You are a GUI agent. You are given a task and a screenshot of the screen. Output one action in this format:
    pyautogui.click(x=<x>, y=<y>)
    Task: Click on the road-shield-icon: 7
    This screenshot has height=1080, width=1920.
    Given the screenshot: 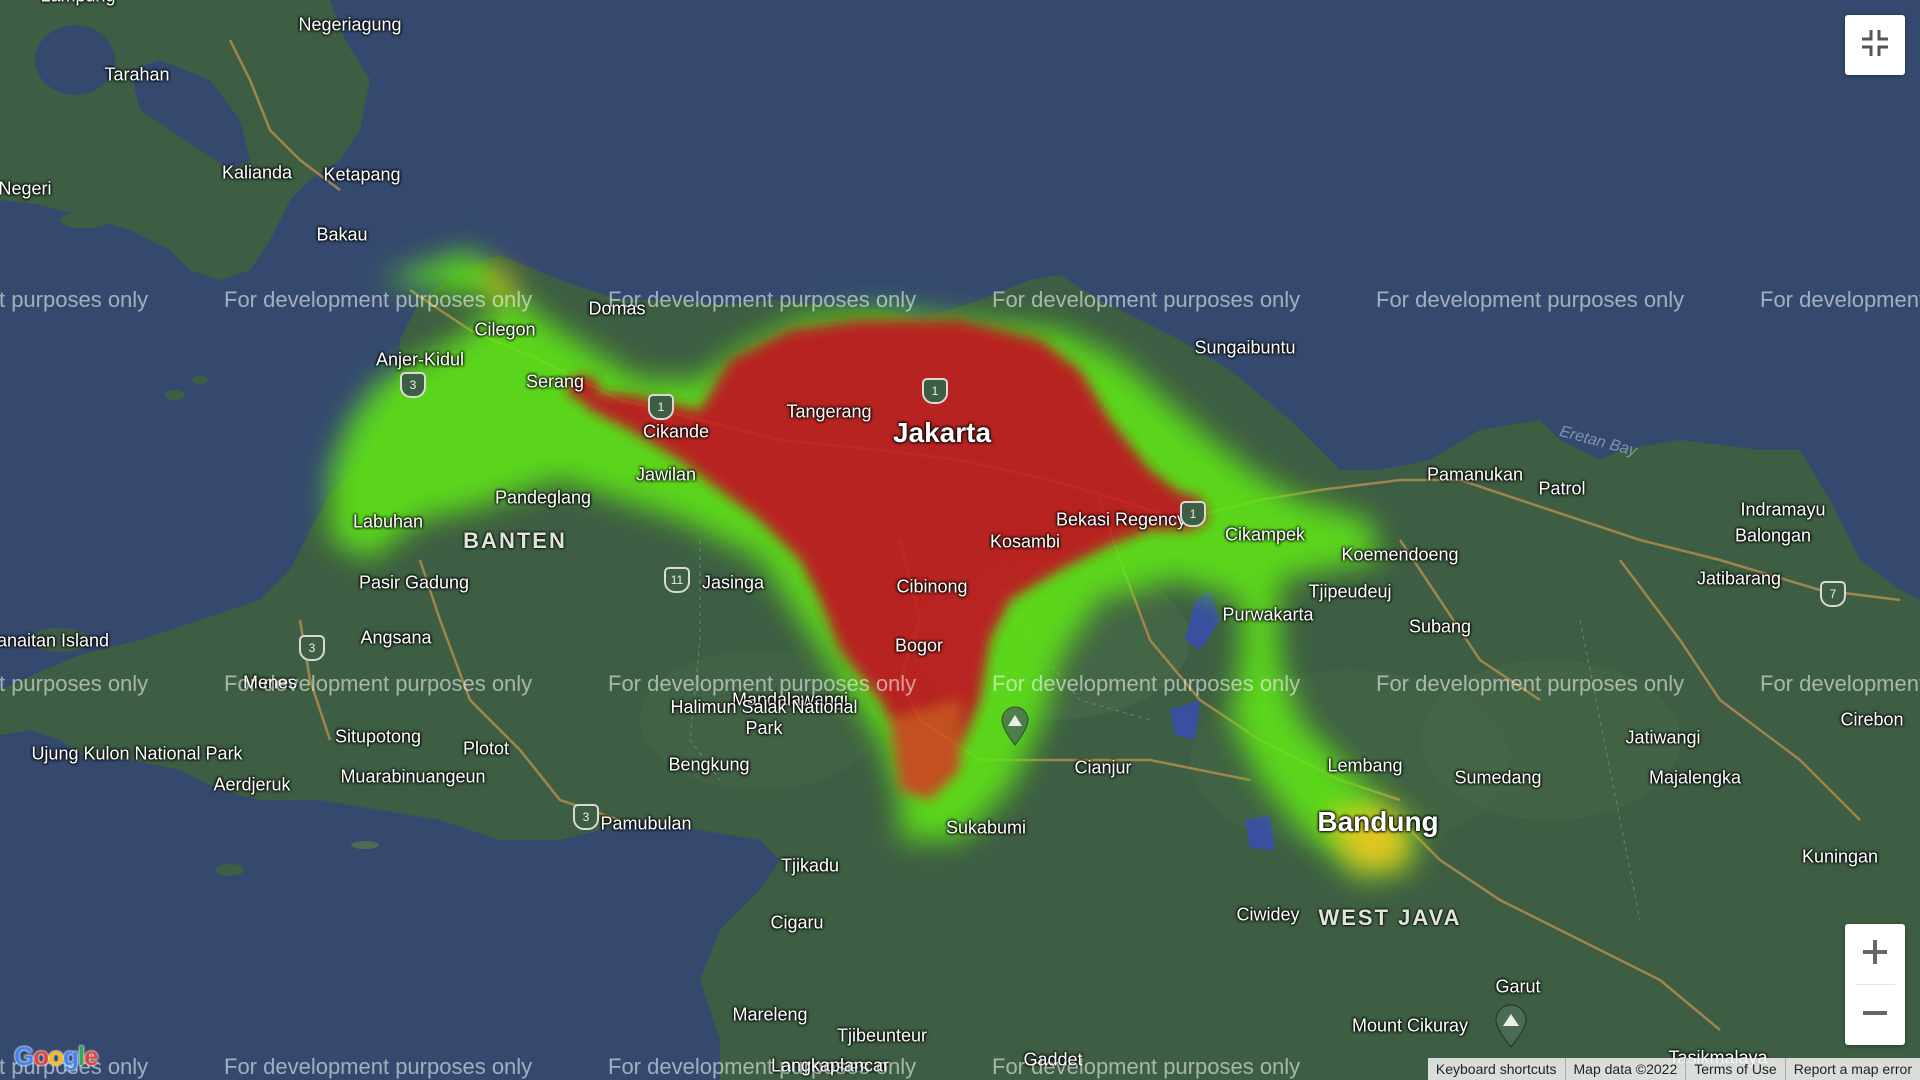 What is the action you would take?
    pyautogui.click(x=1833, y=594)
    